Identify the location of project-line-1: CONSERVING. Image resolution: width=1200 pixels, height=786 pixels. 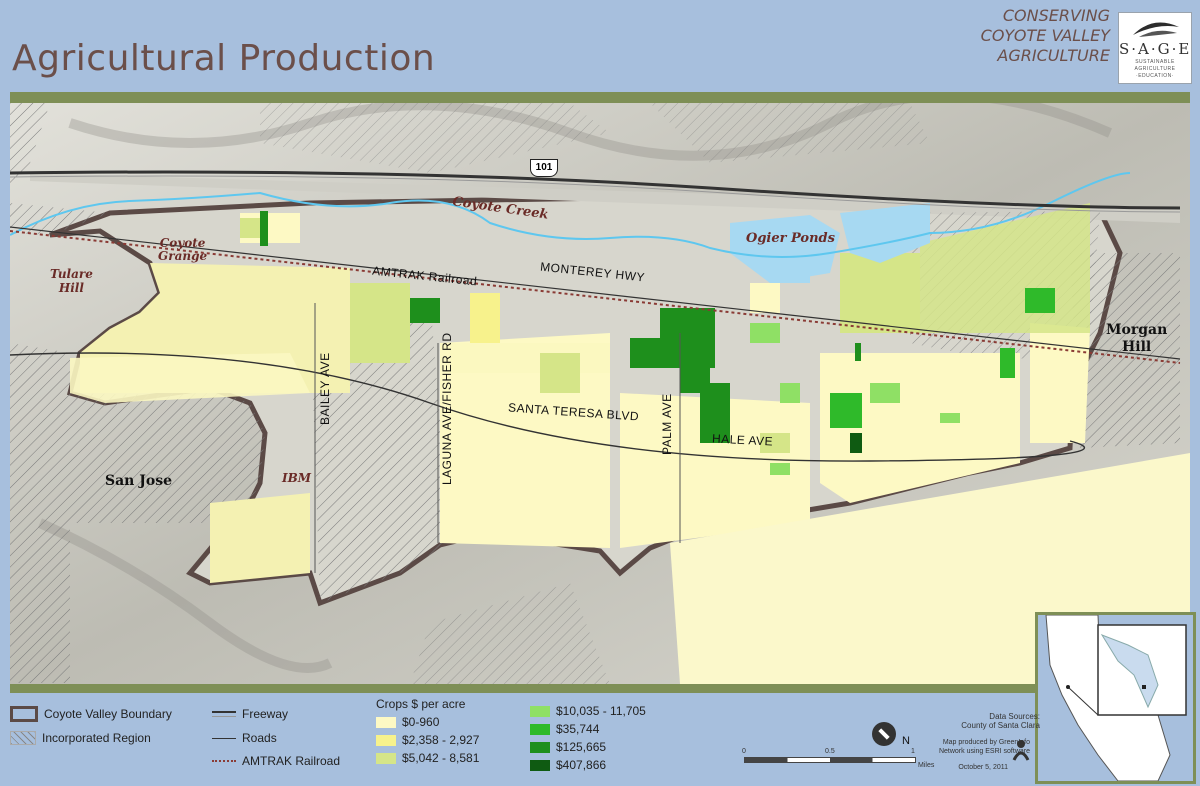
(1056, 15).